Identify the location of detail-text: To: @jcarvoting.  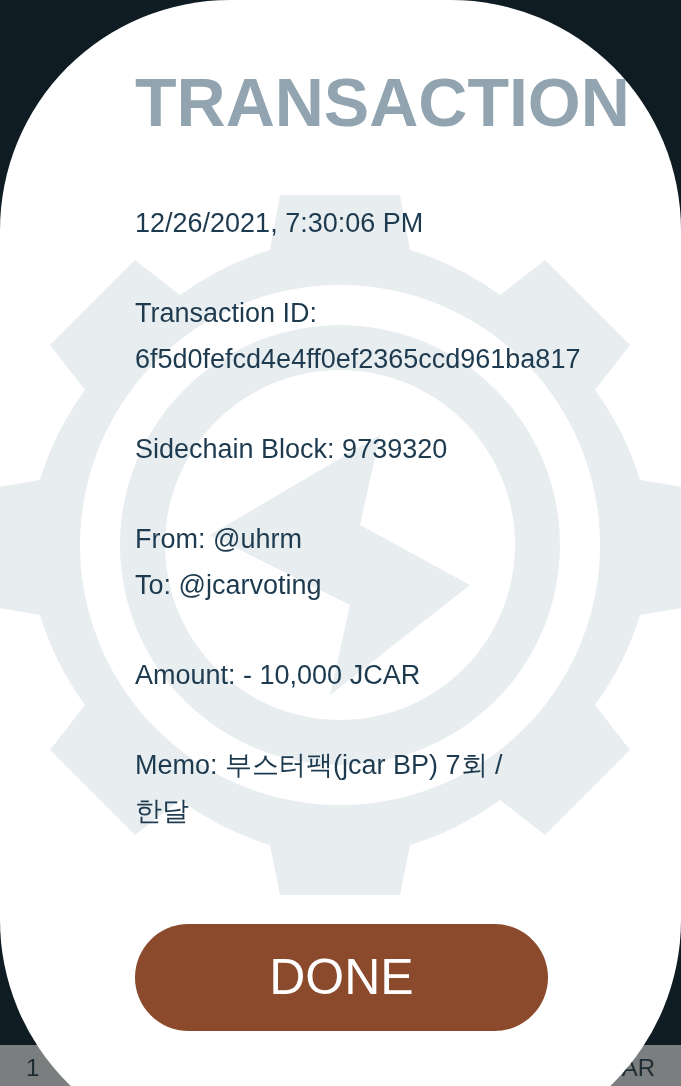
(229, 585).